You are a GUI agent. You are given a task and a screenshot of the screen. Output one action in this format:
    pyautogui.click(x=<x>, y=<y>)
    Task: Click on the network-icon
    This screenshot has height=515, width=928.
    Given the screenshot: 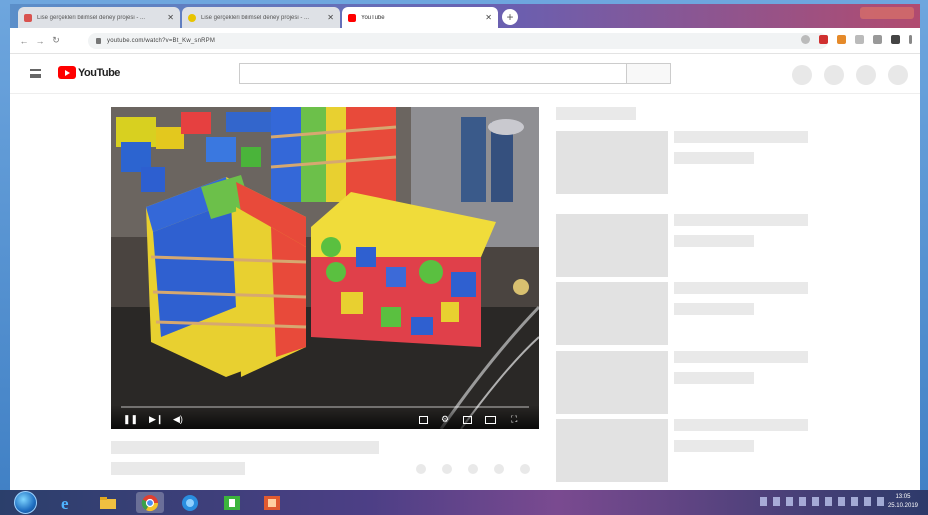 What is the action you would take?
    pyautogui.click(x=867, y=501)
    